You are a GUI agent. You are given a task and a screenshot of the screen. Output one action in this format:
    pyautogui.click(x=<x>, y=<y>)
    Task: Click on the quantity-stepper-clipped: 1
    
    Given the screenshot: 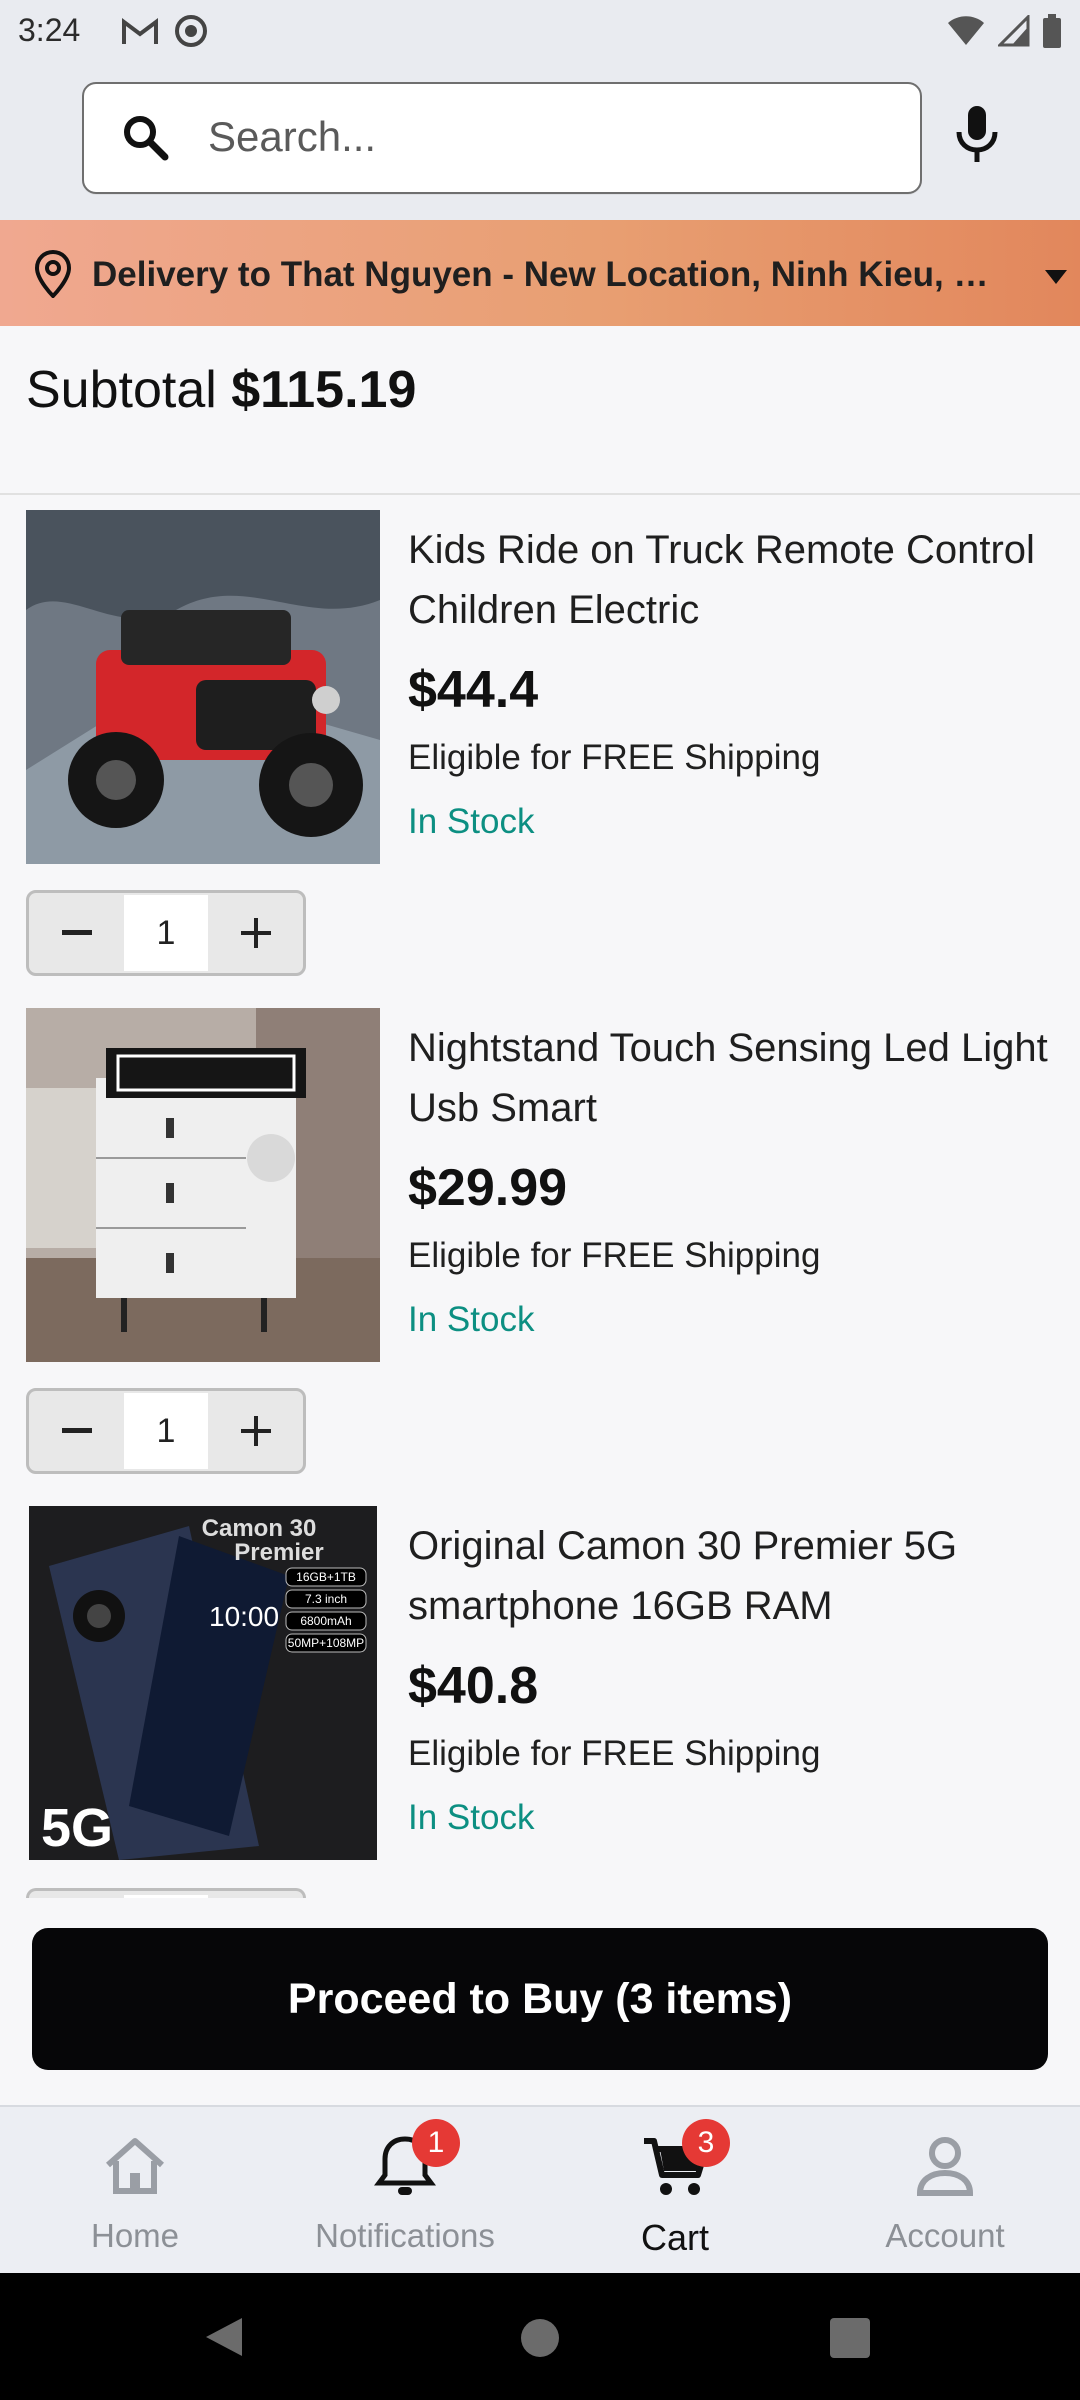 What is the action you would take?
    pyautogui.click(x=166, y=1893)
    